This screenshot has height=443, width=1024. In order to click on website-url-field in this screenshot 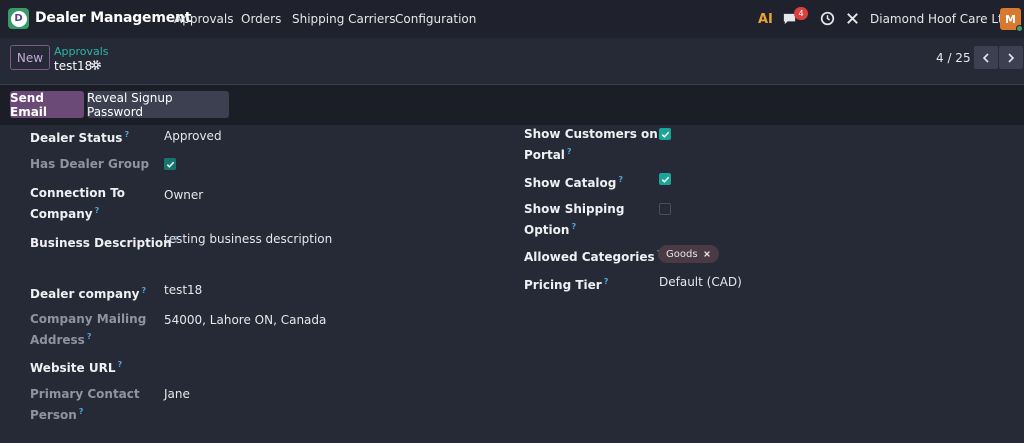, I will do `click(314, 364)`.